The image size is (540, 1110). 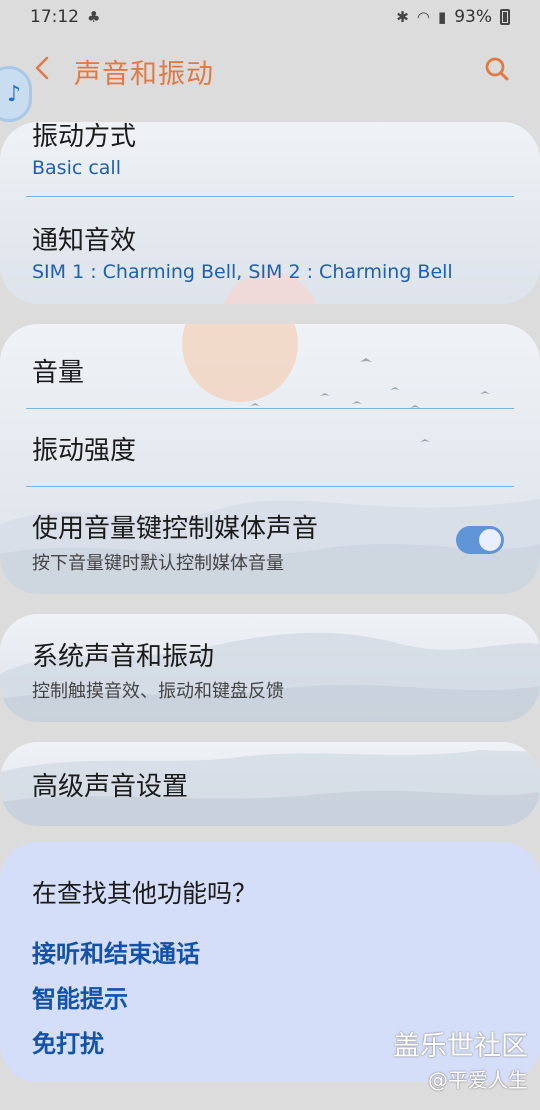 What do you see at coordinates (84, 137) in the screenshot?
I see `vibration-pattern-title: 振动方式` at bounding box center [84, 137].